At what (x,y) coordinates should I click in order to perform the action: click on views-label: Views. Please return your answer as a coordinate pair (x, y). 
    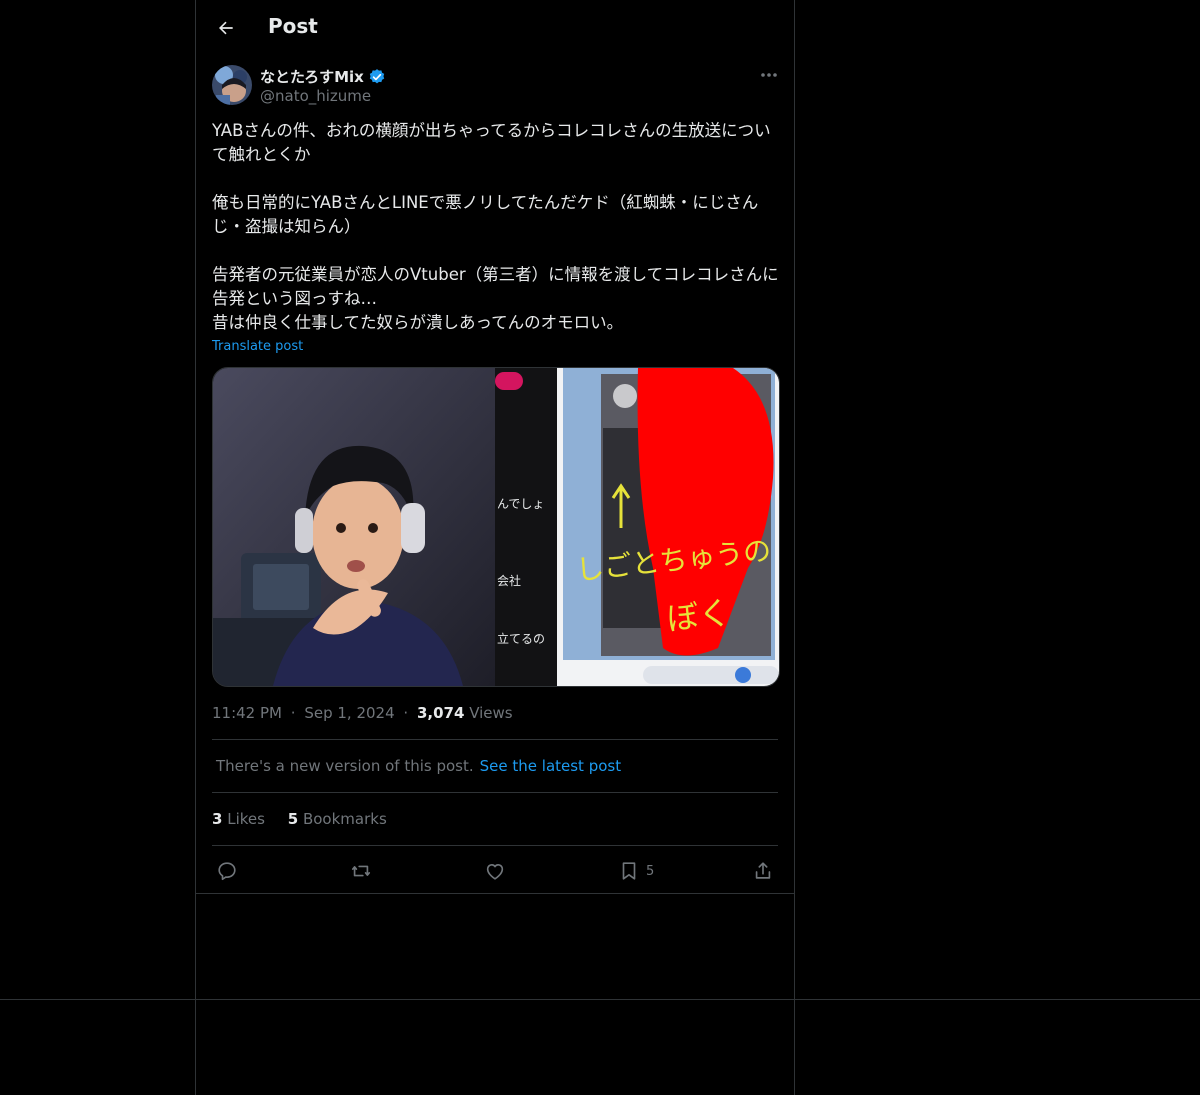
    Looking at the image, I should click on (491, 713).